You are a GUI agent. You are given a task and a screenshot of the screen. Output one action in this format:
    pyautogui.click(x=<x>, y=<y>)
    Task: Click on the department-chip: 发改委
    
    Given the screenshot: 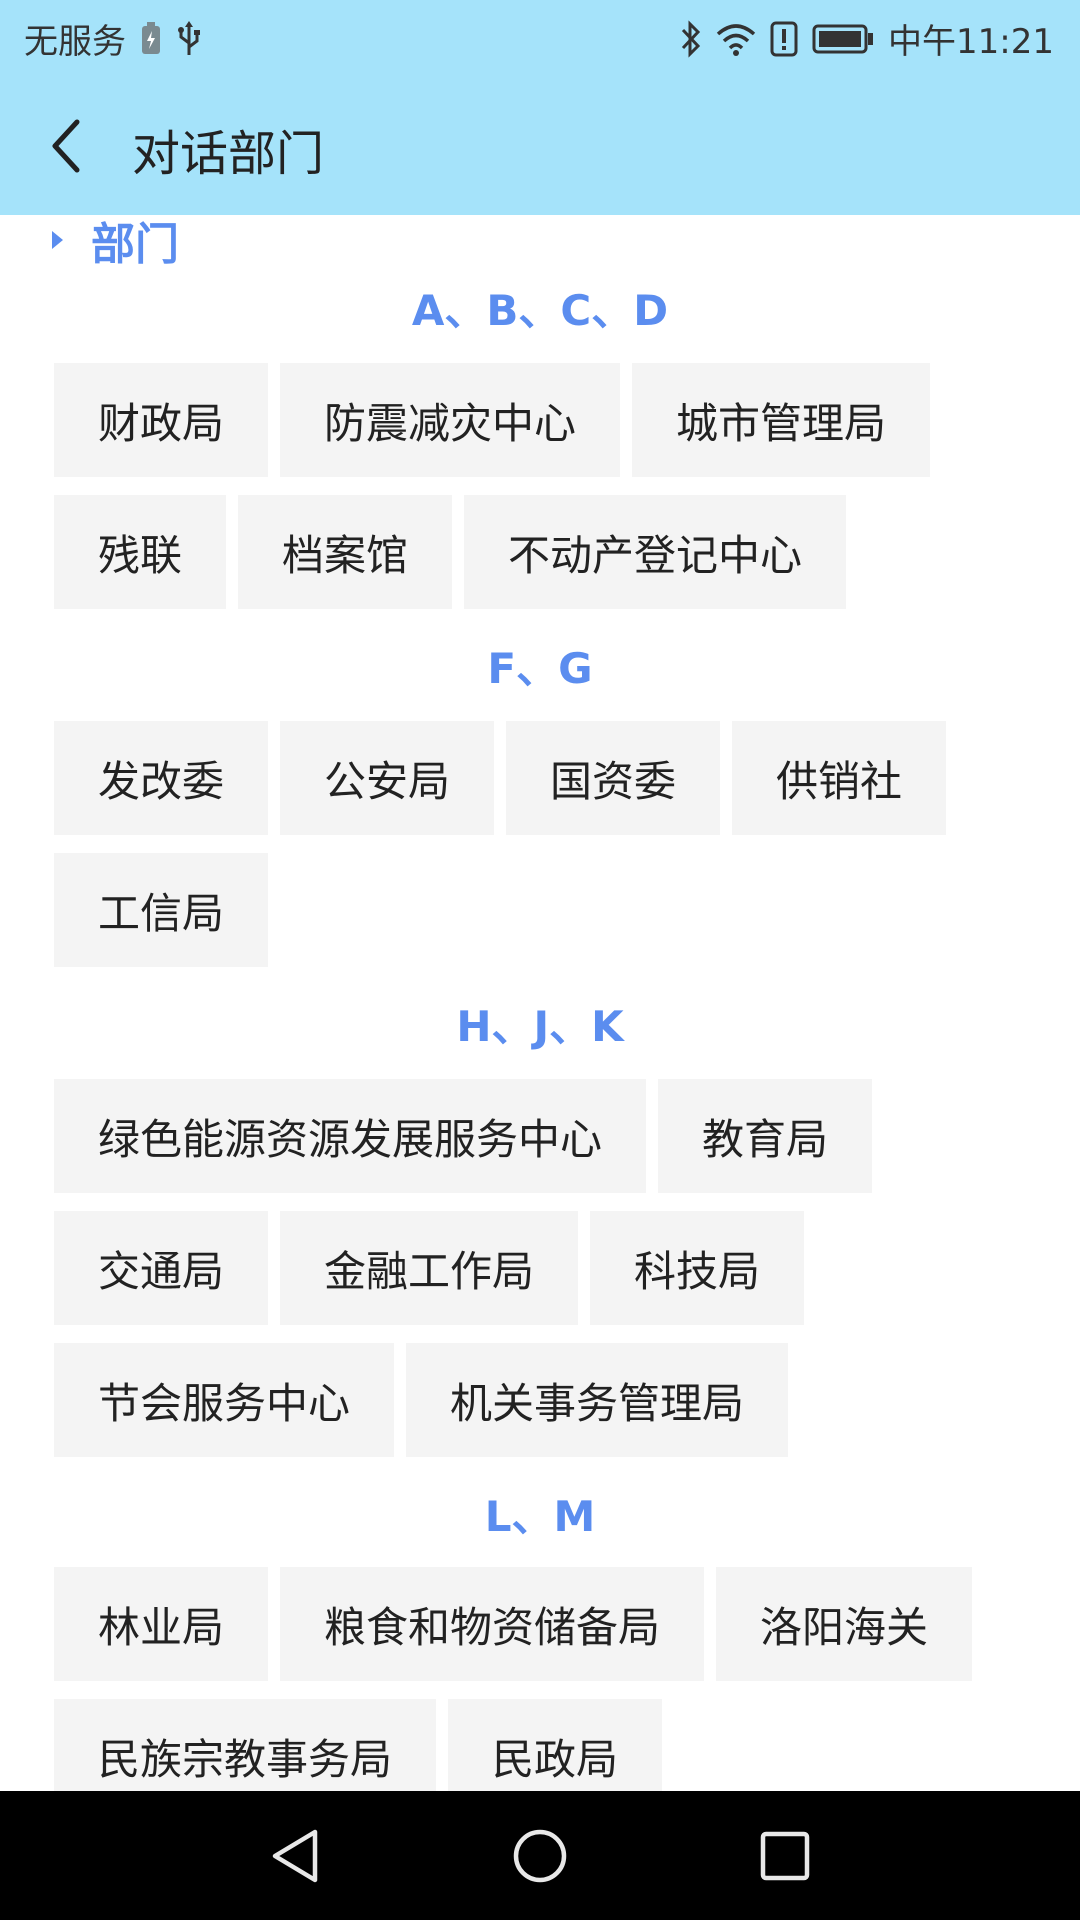 What is the action you would take?
    pyautogui.click(x=161, y=778)
    